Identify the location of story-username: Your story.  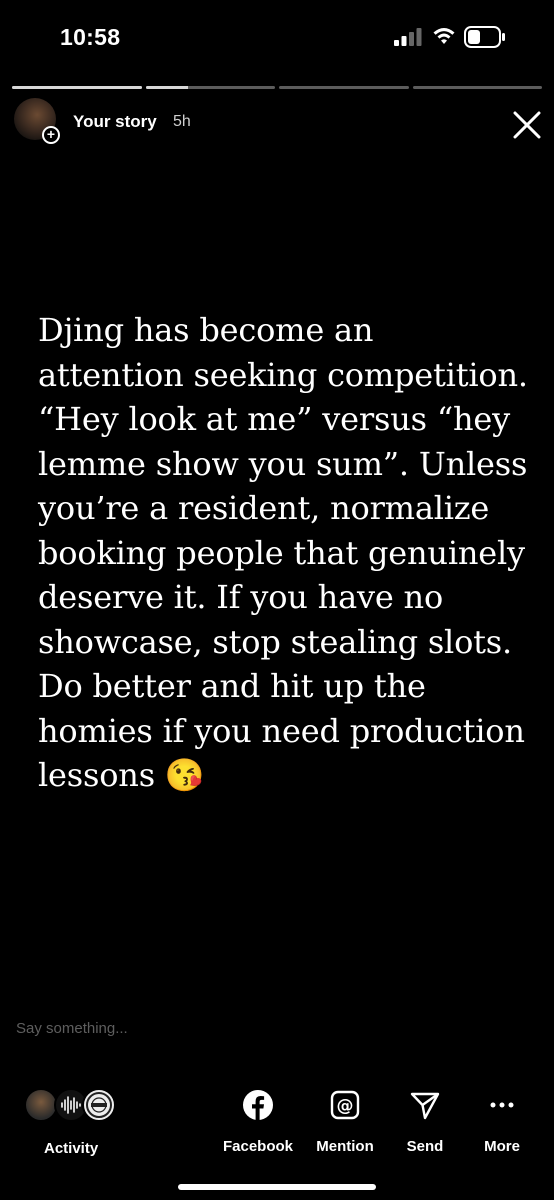
(115, 122).